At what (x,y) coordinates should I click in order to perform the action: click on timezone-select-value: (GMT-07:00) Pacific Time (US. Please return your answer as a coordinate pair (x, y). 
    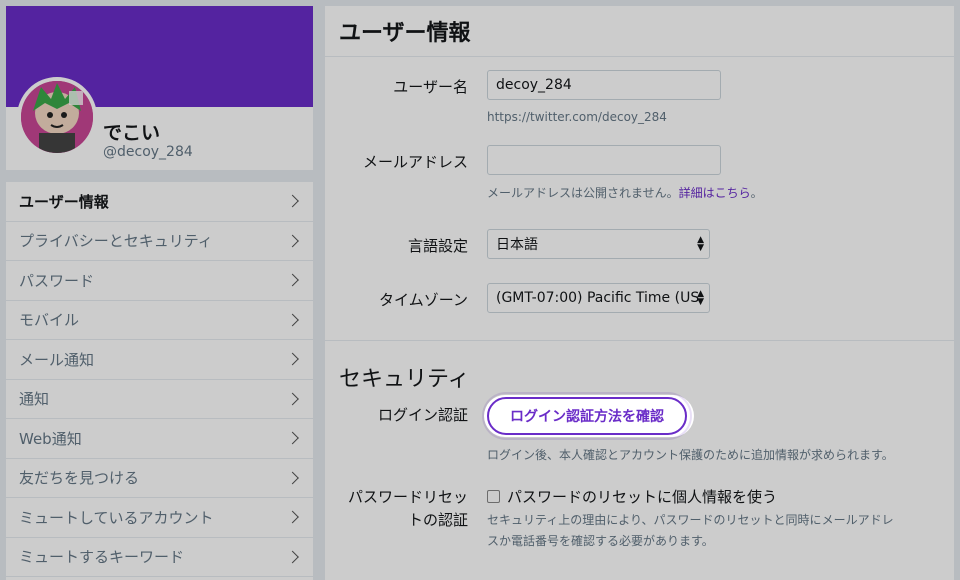
    Looking at the image, I should click on (598, 298).